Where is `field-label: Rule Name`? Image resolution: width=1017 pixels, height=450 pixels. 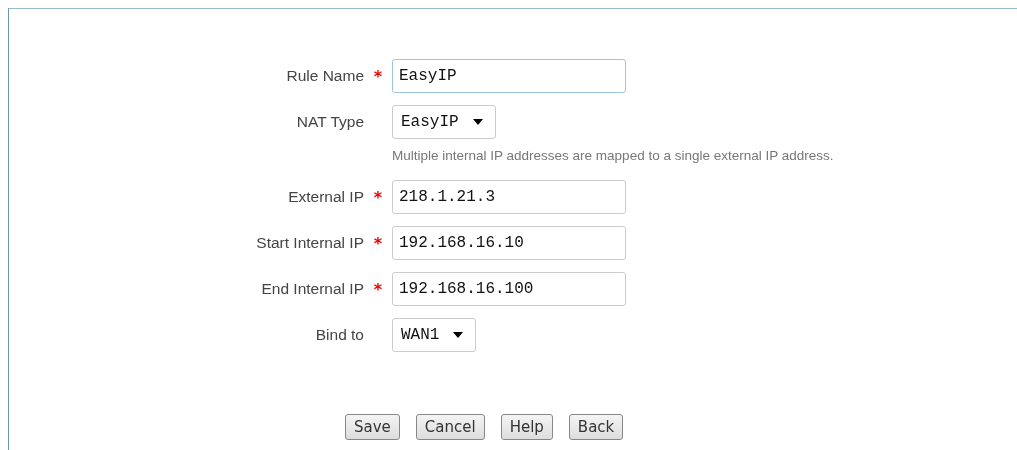
field-label: Rule Name is located at coordinates (324, 76).